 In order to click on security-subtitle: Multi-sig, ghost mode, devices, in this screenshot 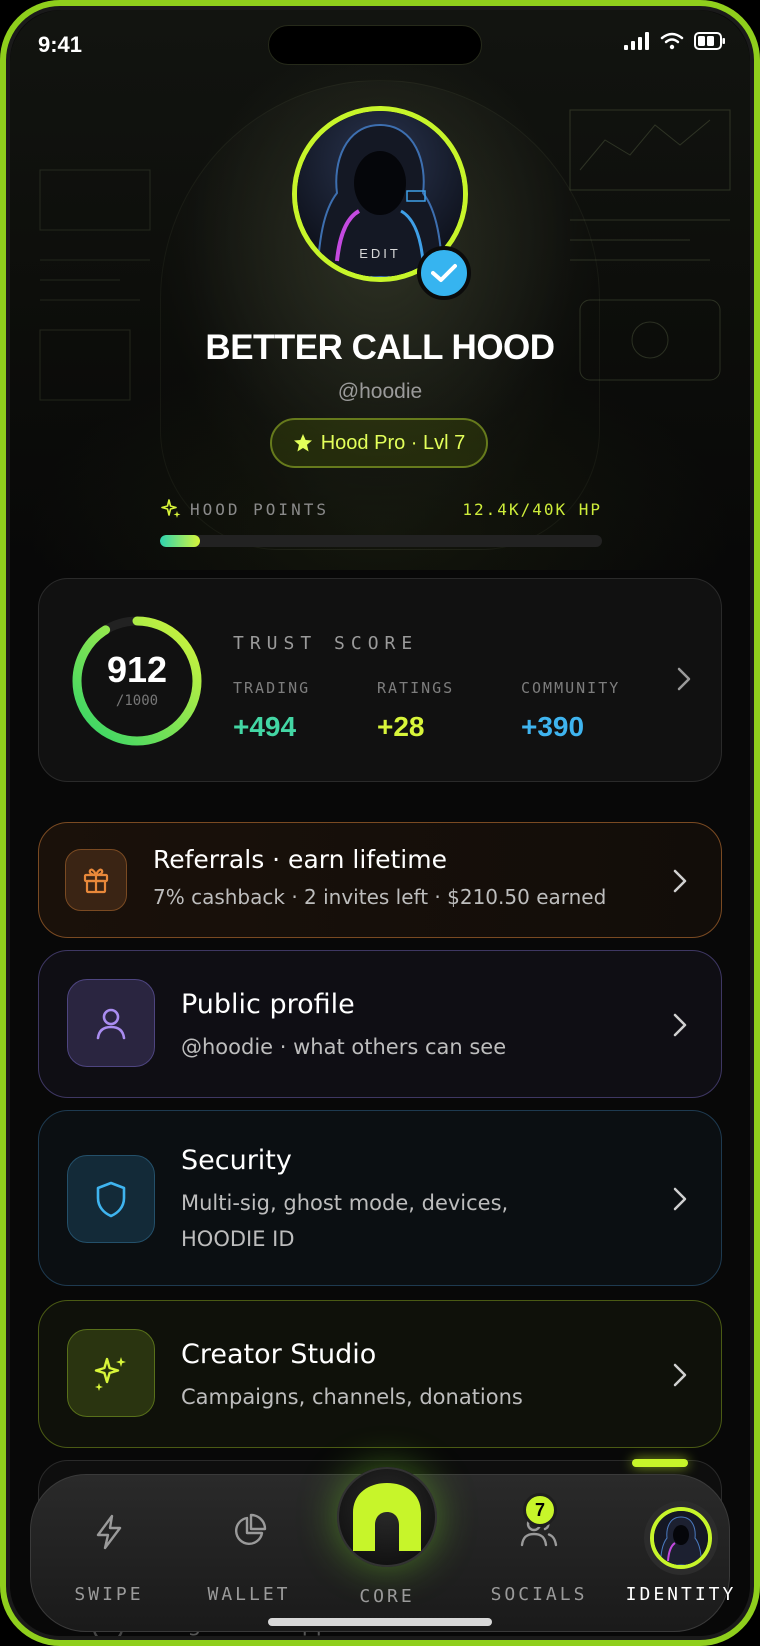, I will do `click(345, 1203)`.